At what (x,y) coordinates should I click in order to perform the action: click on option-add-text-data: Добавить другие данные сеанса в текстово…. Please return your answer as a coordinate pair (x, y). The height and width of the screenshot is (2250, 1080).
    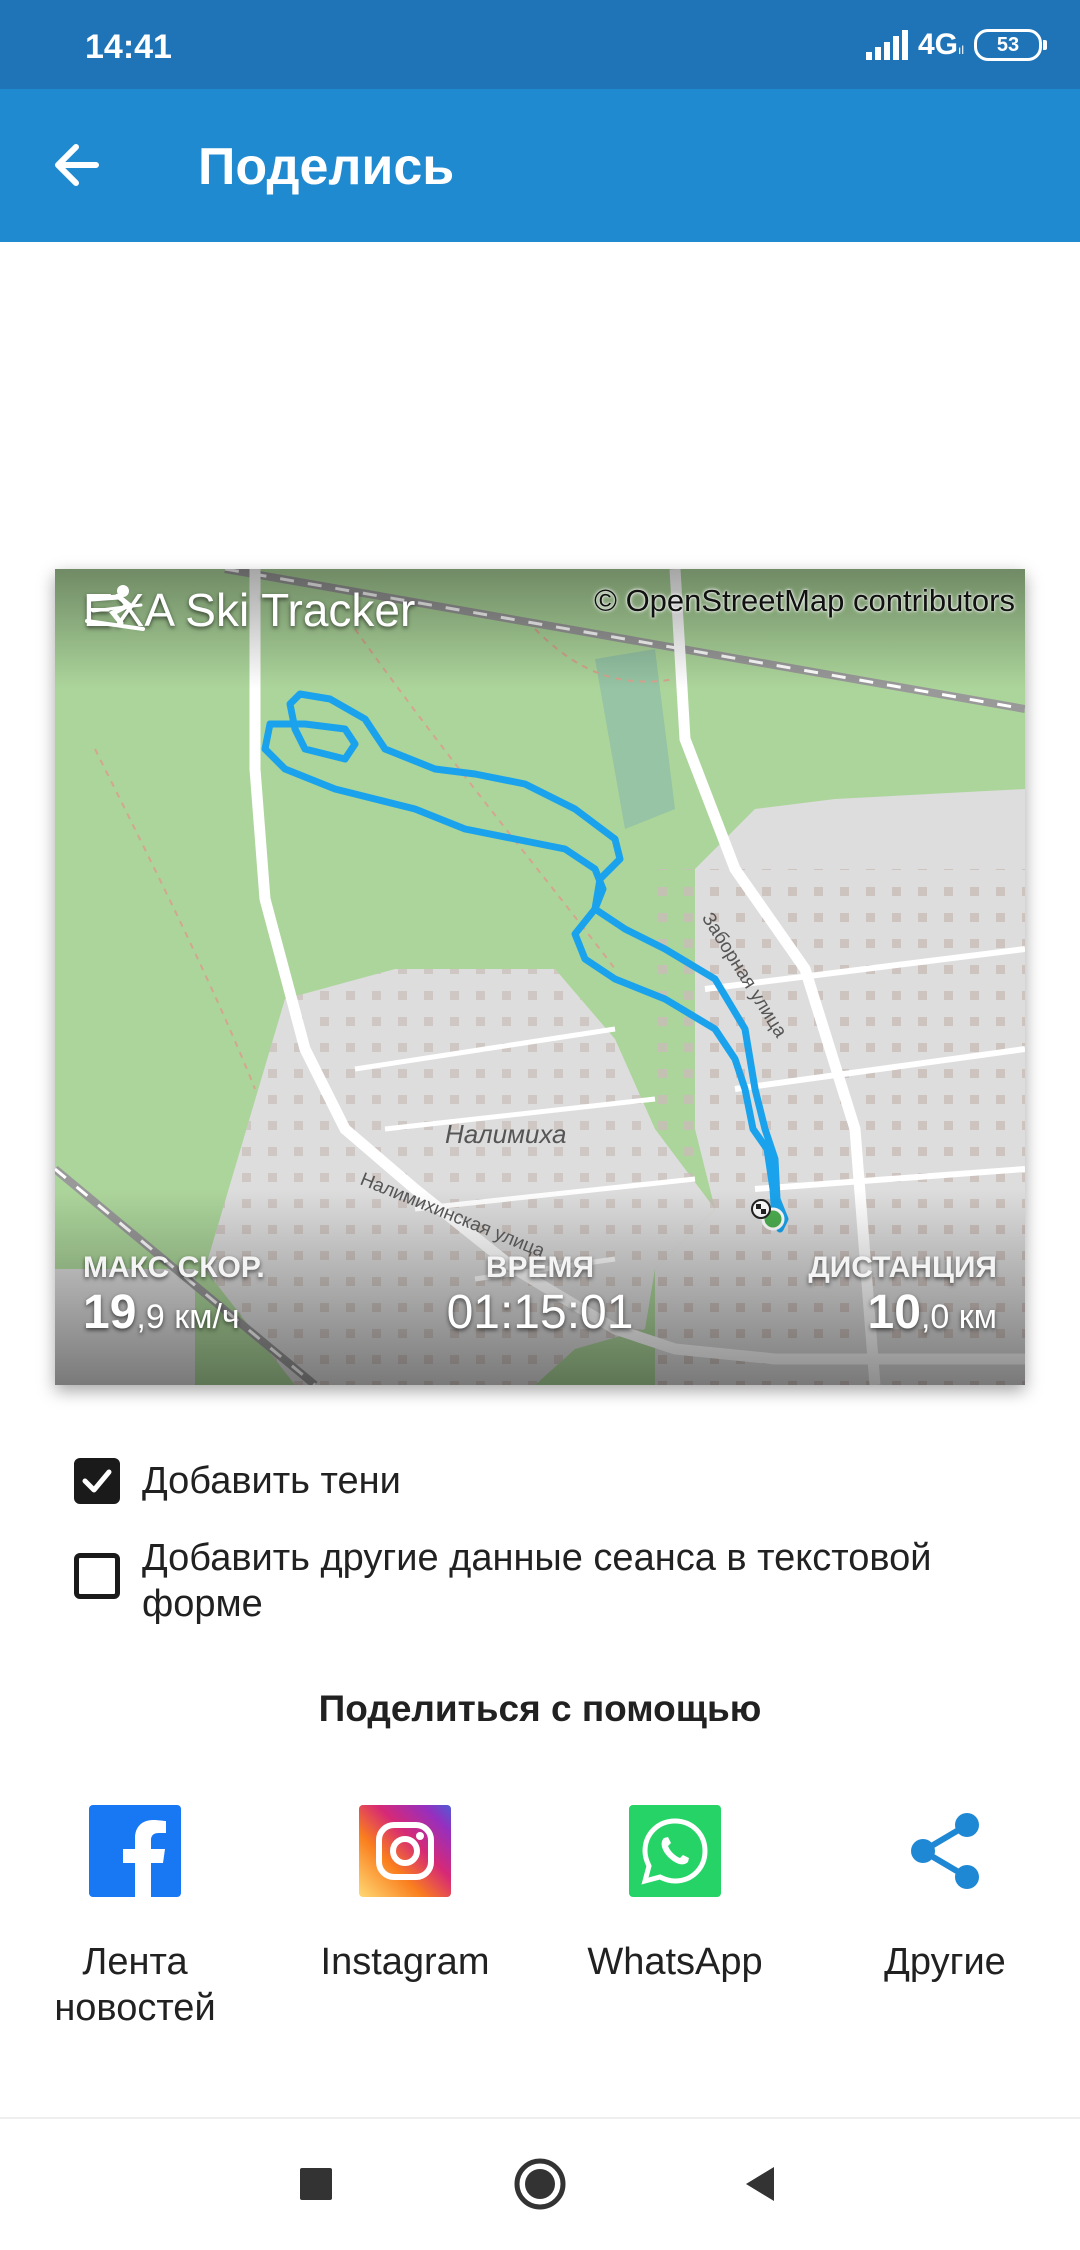
    Looking at the image, I should click on (543, 1581).